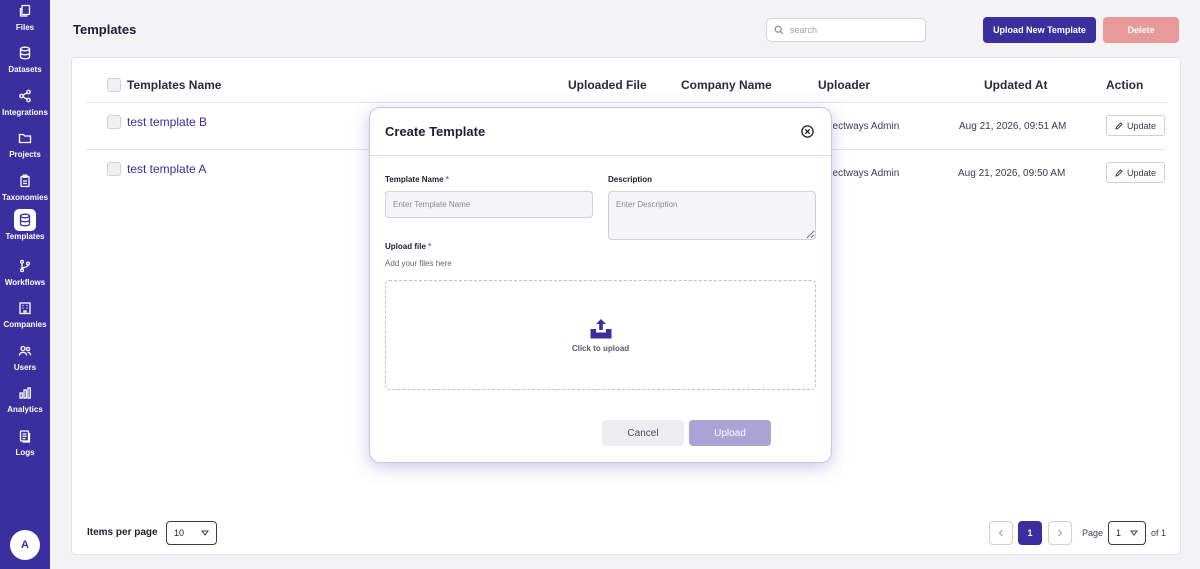 This screenshot has height=569, width=1200. I want to click on database-icon, so click(25, 53).